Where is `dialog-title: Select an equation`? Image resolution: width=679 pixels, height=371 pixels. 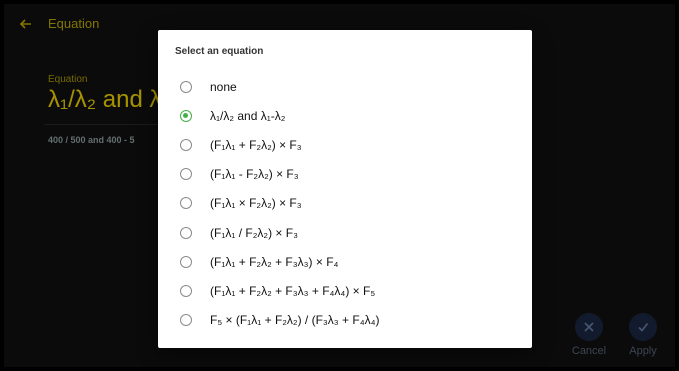
dialog-title: Select an equation is located at coordinates (219, 51).